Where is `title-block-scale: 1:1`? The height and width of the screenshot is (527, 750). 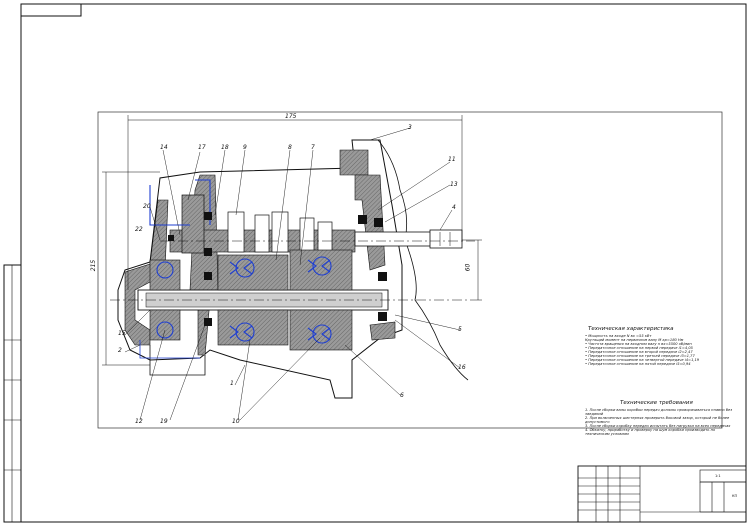
title-block-scale: 1:1 is located at coordinates (718, 476).